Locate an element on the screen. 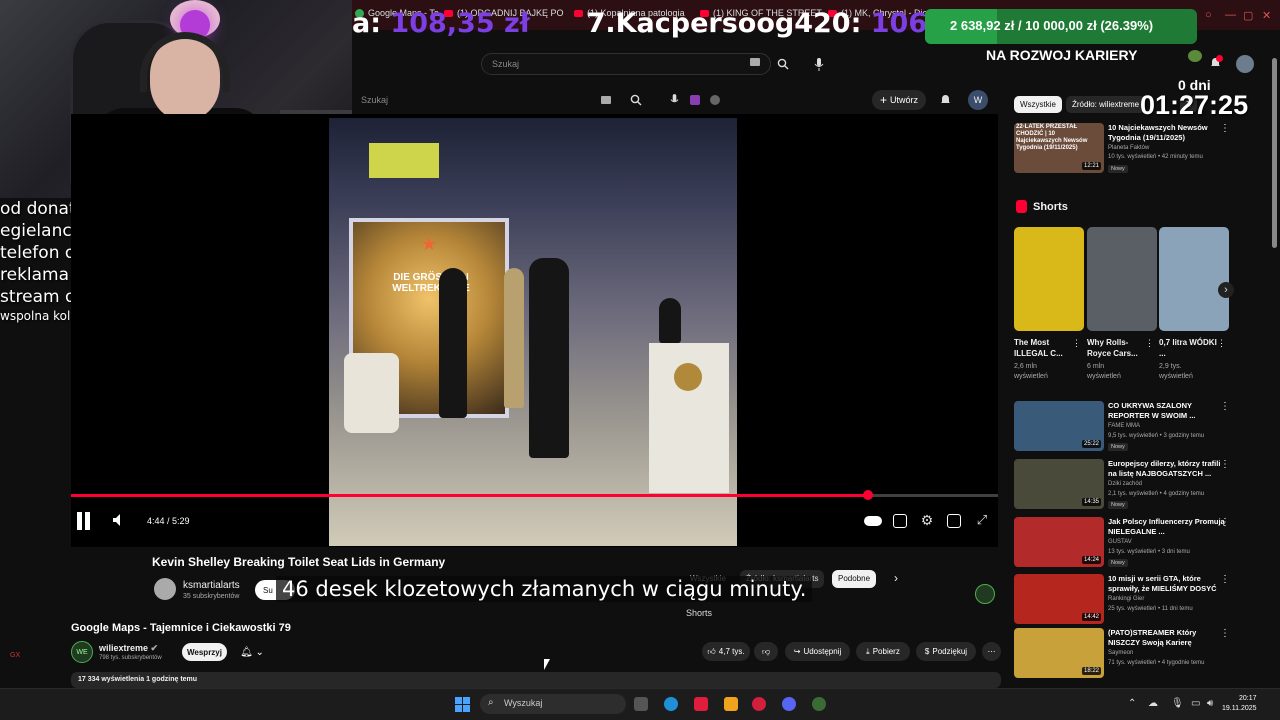 Image resolution: width=1280 pixels, height=720 pixels. video-app-icon is located at coordinates (701, 704).